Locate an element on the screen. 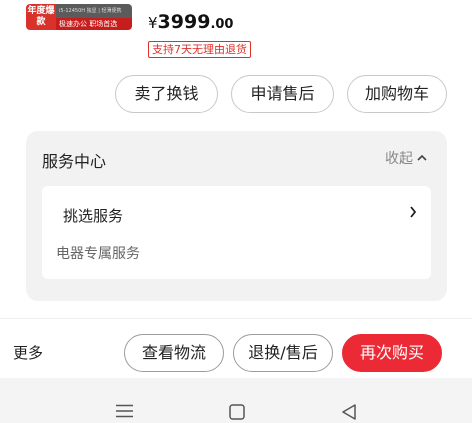 The image size is (472, 423). view-logistics-button: 查看物流 is located at coordinates (174, 353).